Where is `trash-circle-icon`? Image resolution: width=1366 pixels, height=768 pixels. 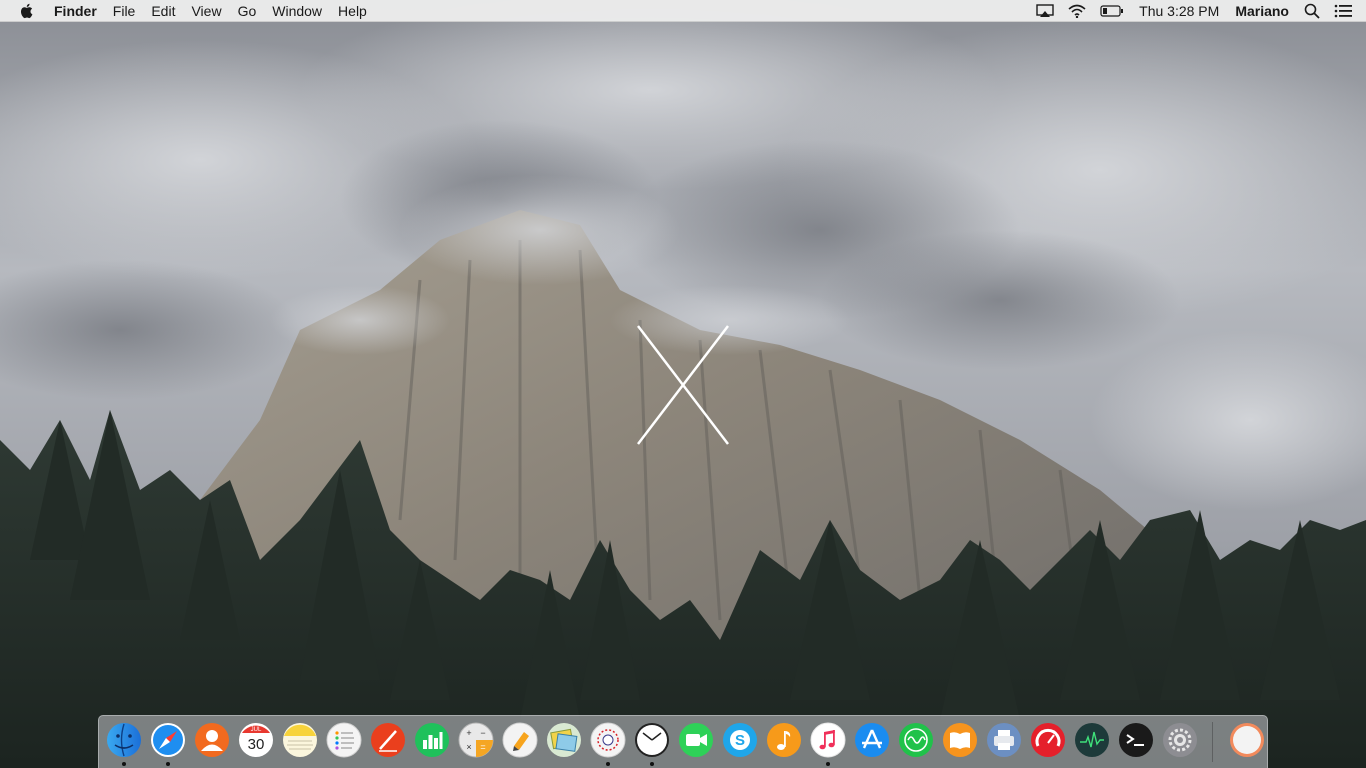
trash-circle-icon is located at coordinates (1247, 740).